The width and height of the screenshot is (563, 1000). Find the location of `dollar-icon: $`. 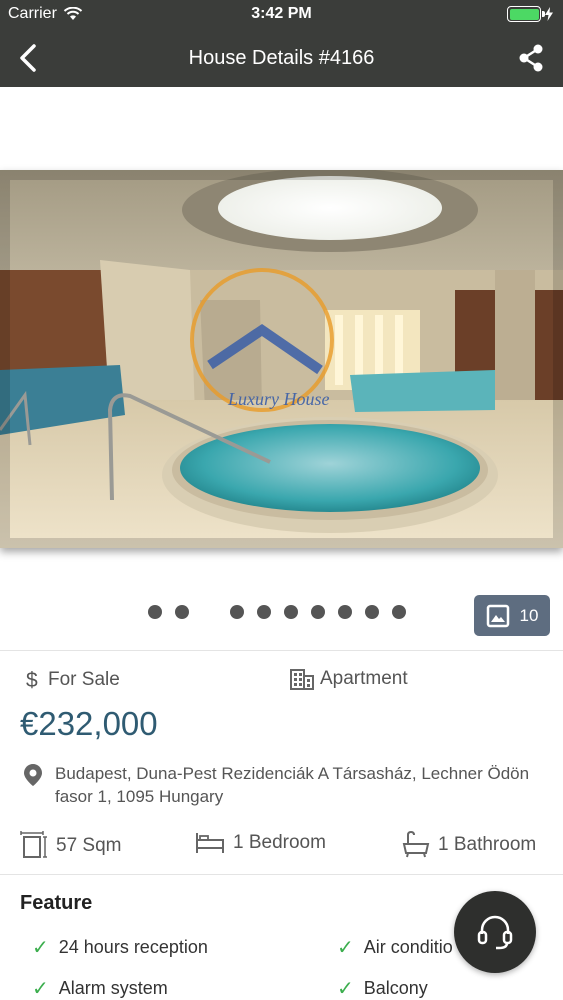

dollar-icon: $ is located at coordinates (32, 680).